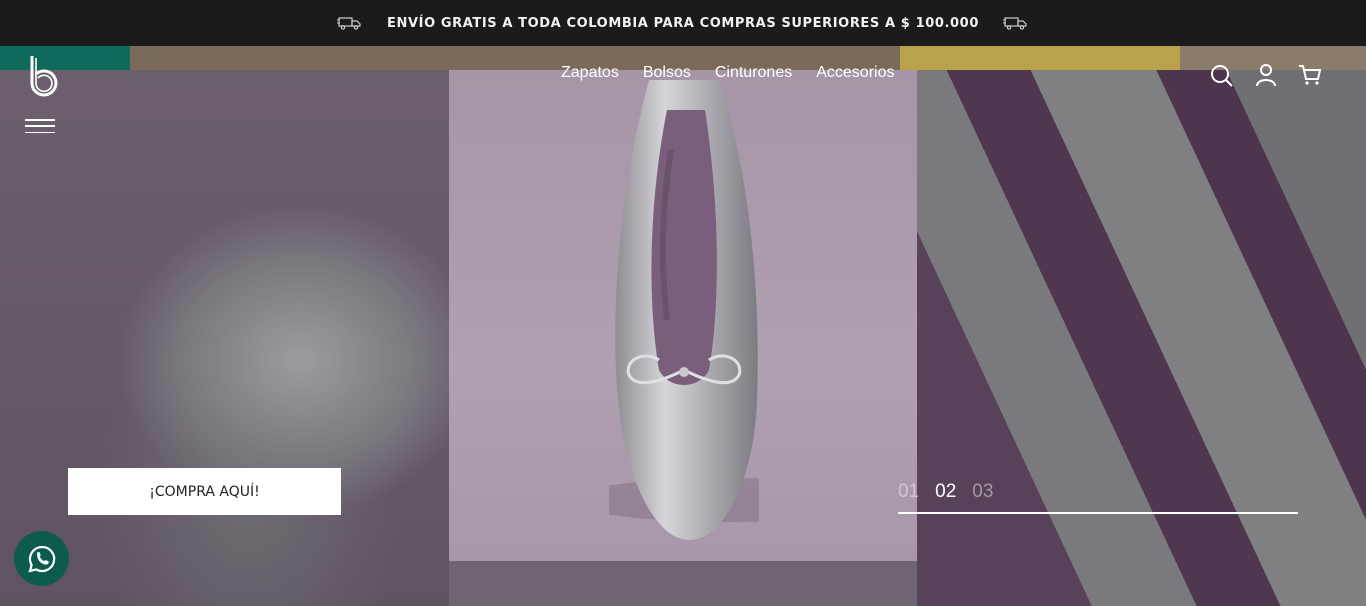 The height and width of the screenshot is (606, 1366). What do you see at coordinates (40, 126) in the screenshot?
I see `hamburger-menu-icon` at bounding box center [40, 126].